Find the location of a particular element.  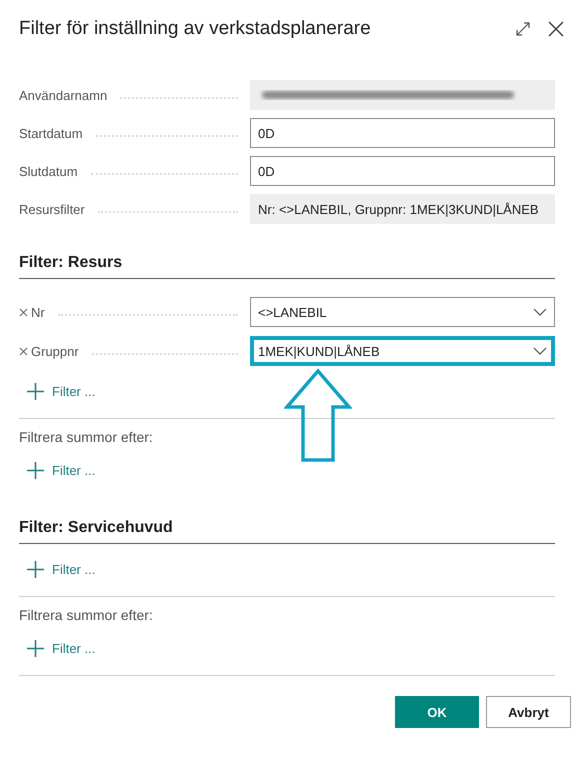

section-title: Filter: Resurs is located at coordinates (70, 262).